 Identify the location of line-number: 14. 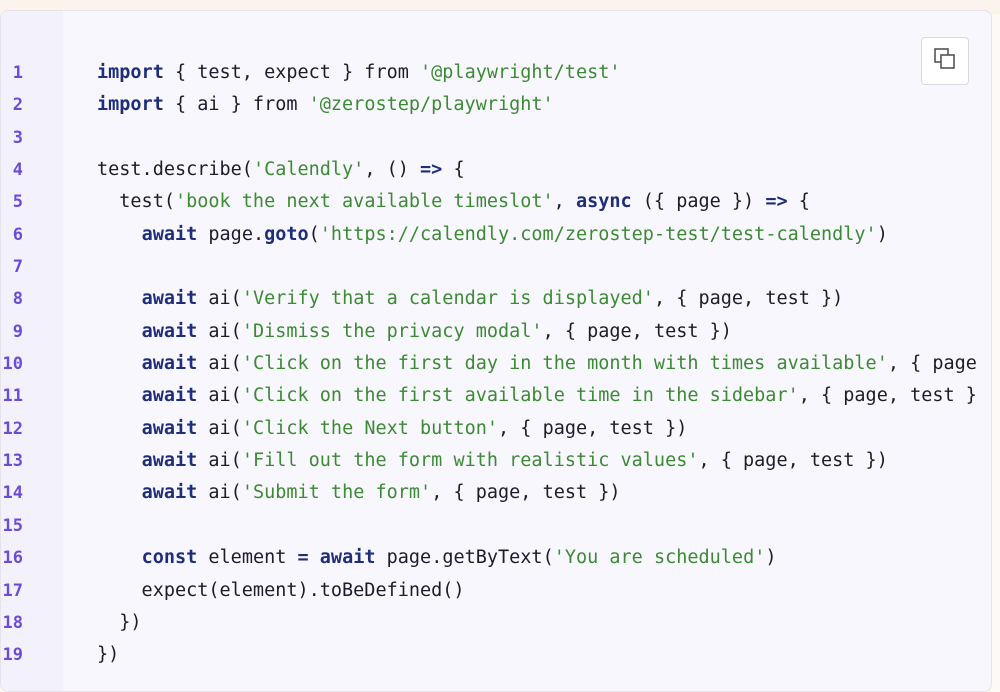
(12, 493).